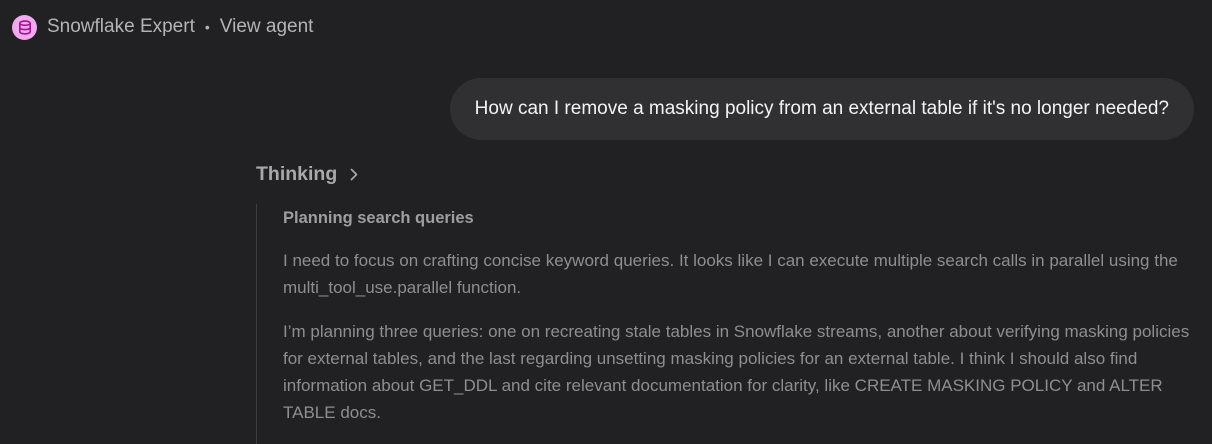 The image size is (1212, 444). I want to click on view-agent-link: View agent, so click(267, 27).